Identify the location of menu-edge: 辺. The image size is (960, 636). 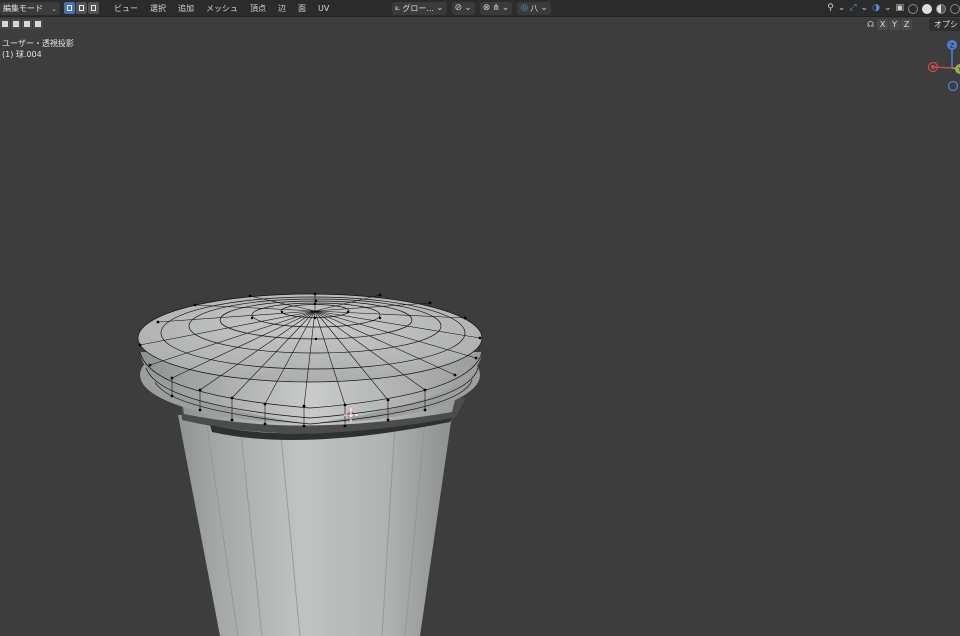
(282, 8).